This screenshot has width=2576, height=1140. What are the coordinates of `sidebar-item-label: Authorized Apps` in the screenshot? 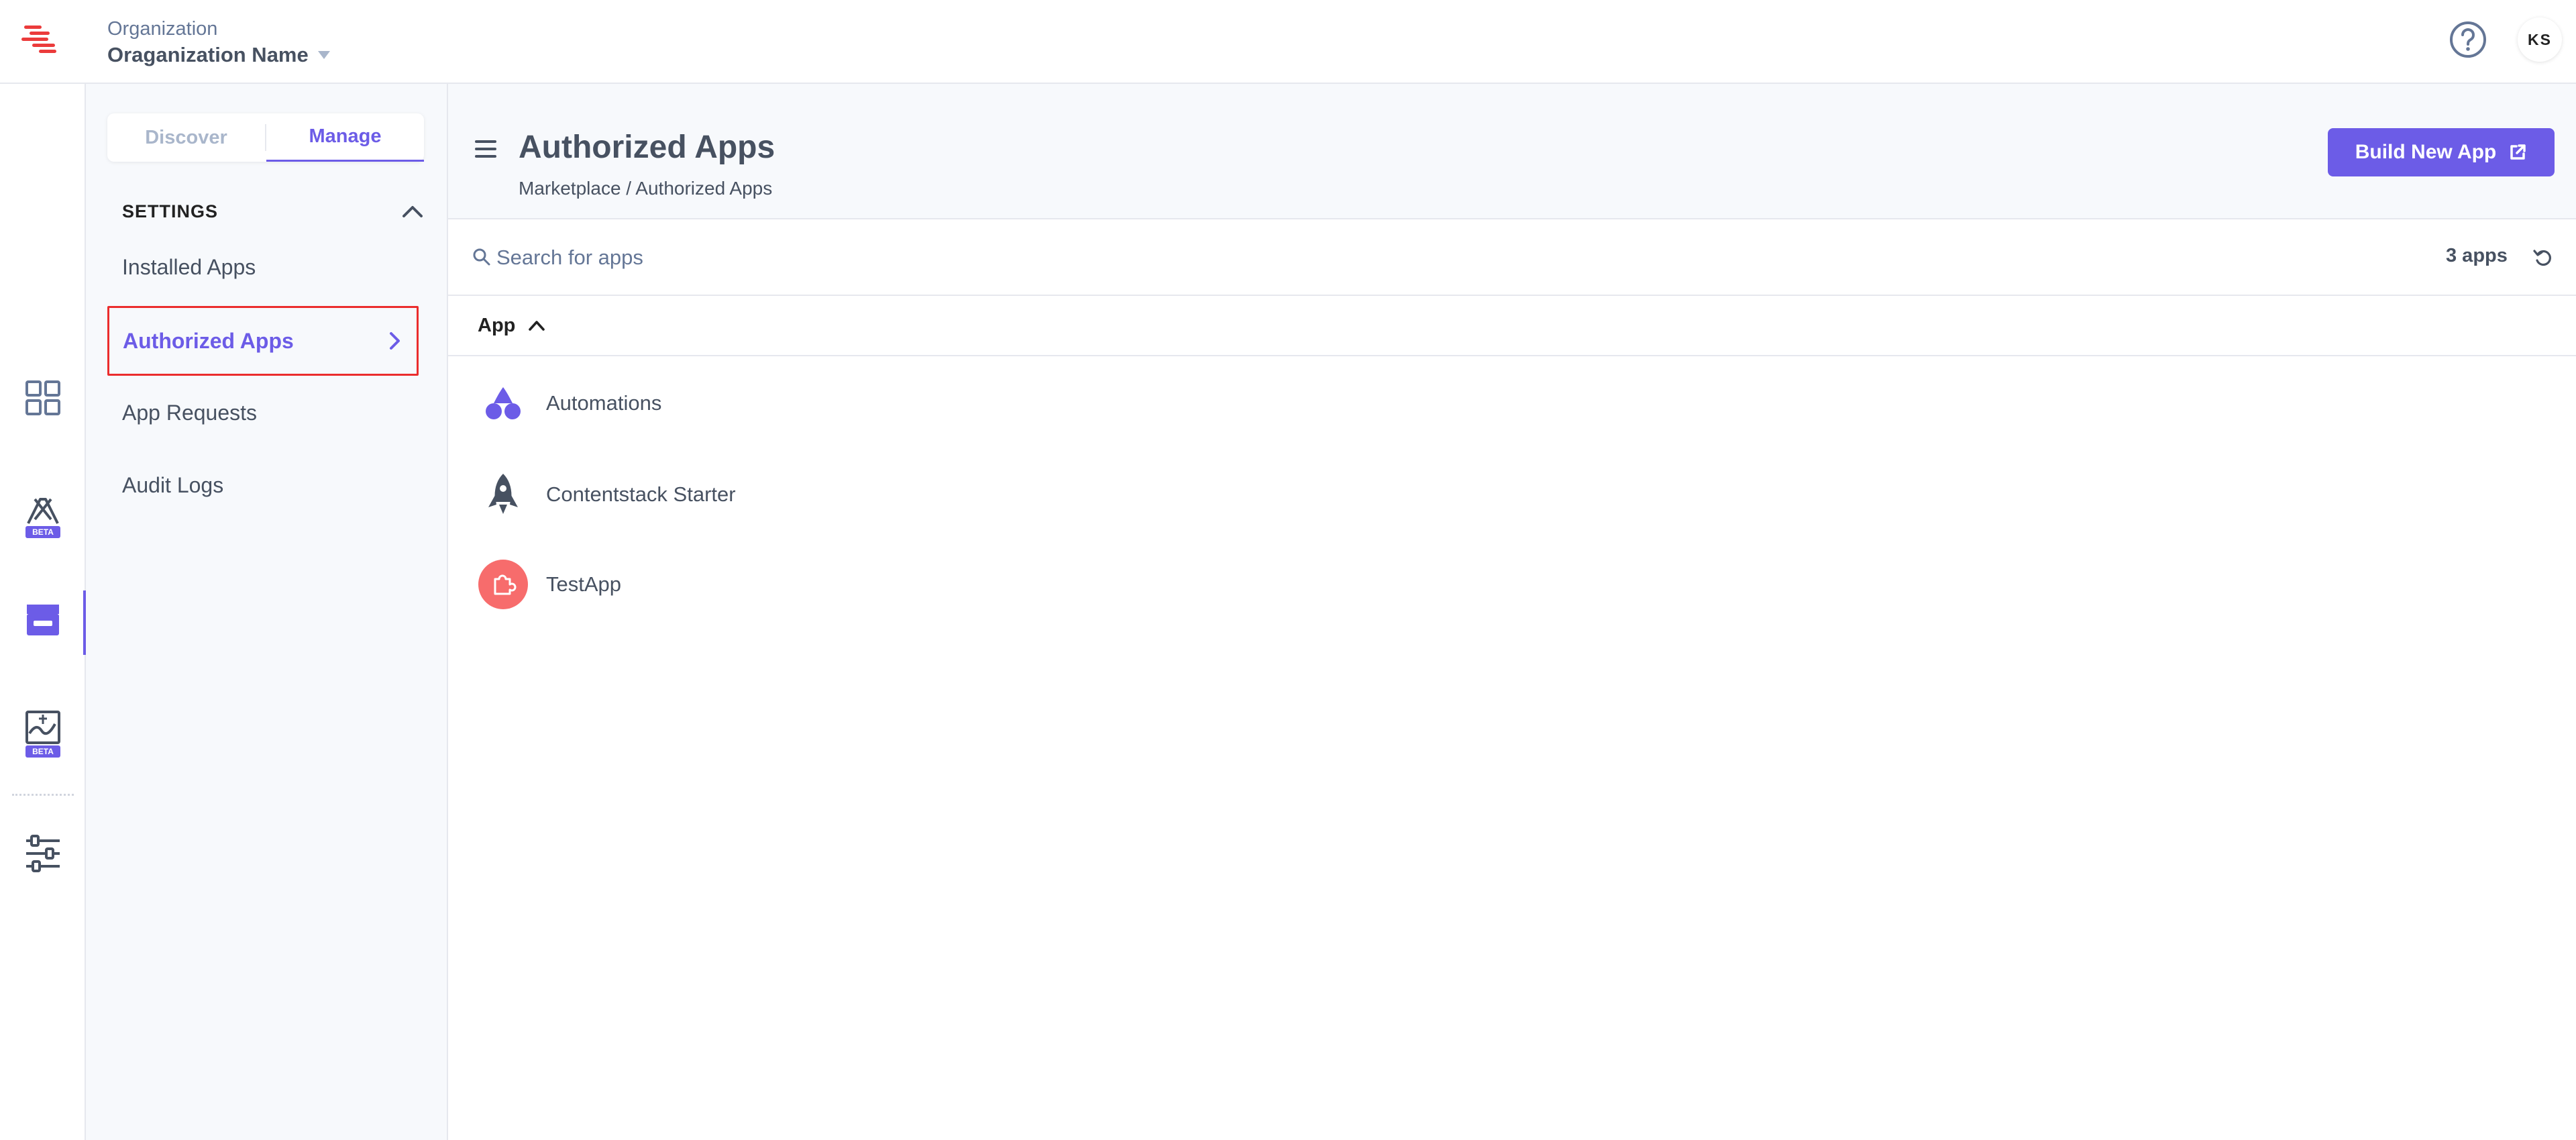 It's located at (208, 340).